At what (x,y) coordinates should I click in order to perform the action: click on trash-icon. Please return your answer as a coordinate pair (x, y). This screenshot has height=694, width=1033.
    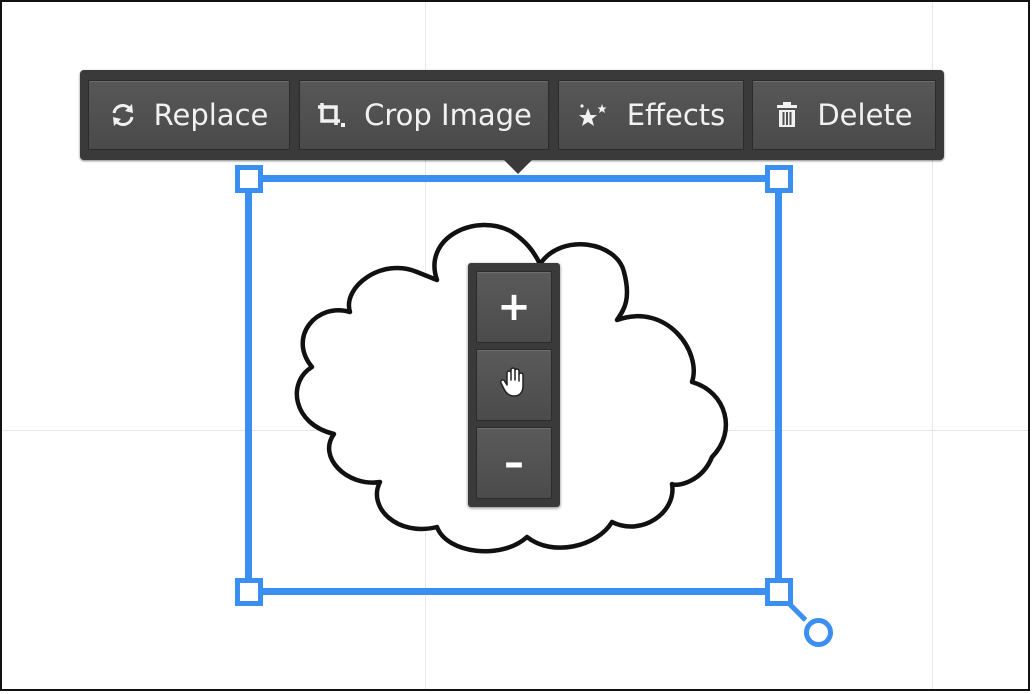
    Looking at the image, I should click on (787, 115).